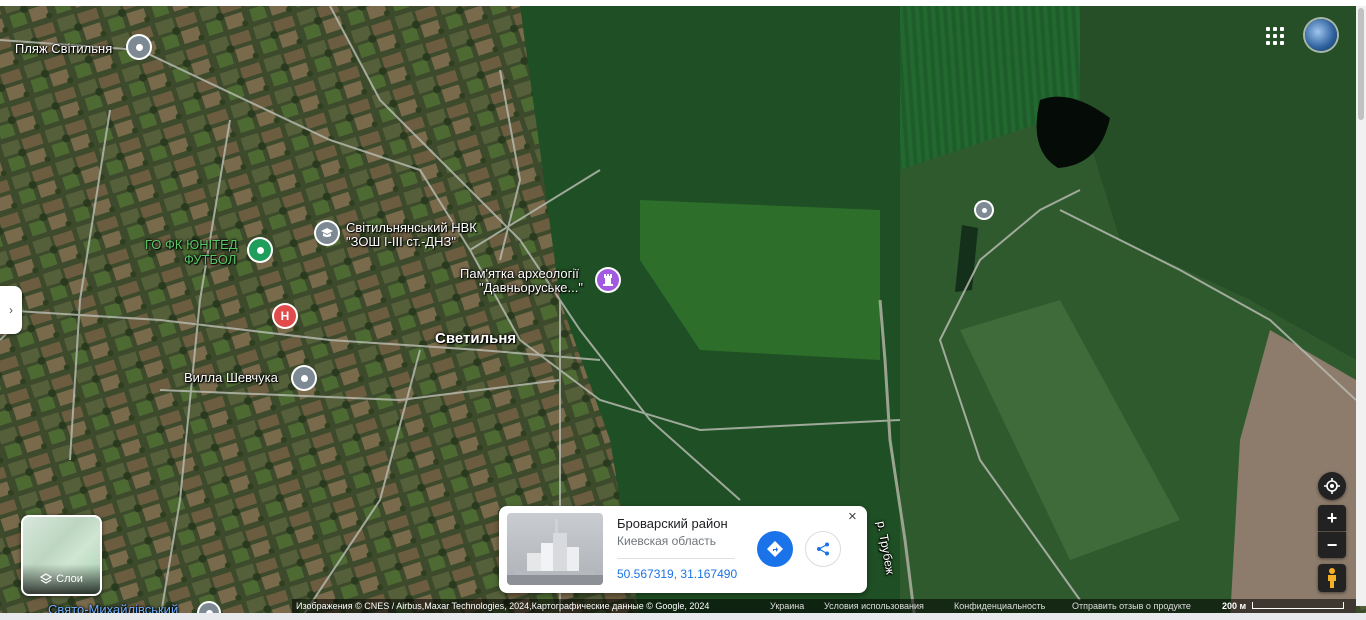  Describe the element at coordinates (411, 228) in the screenshot. I see `place-label-school-line1: Світильнянський НВК` at that location.